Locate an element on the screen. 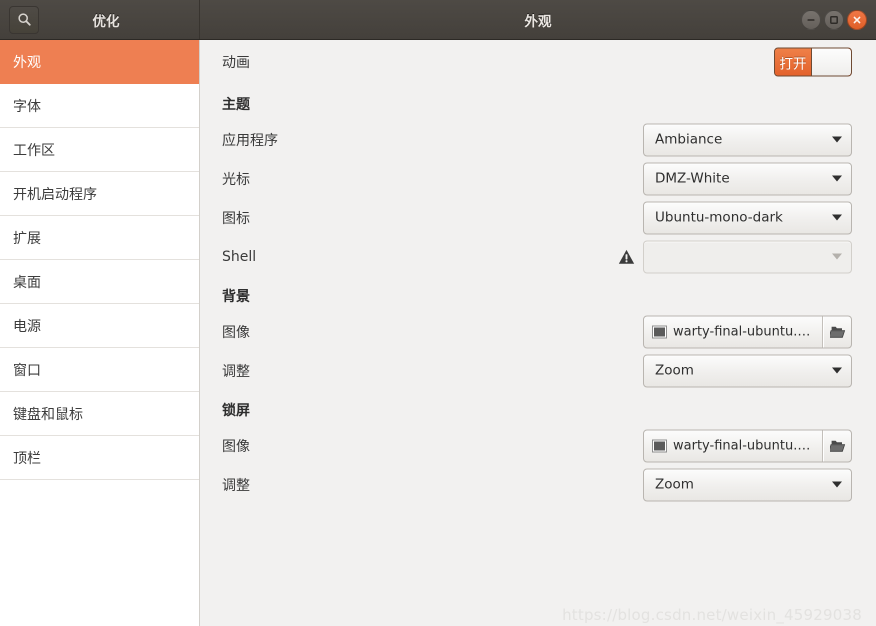  lockscreen-image-control: warty-final-ubuntu.png is located at coordinates (747, 445).